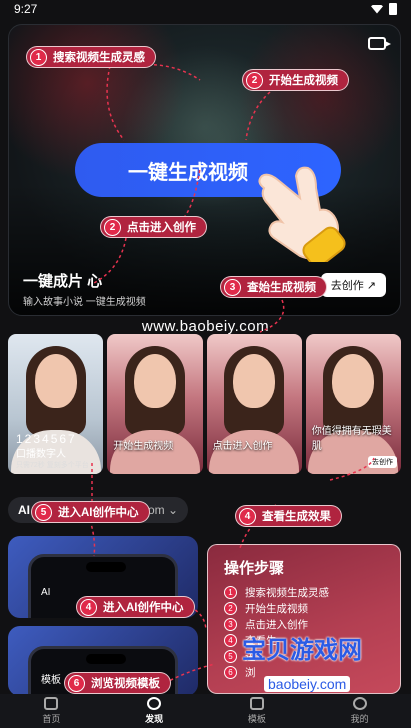 This screenshot has width=411, height=728. Describe the element at coordinates (359, 711) in the screenshot. I see `nav-profile: 我的` at that location.